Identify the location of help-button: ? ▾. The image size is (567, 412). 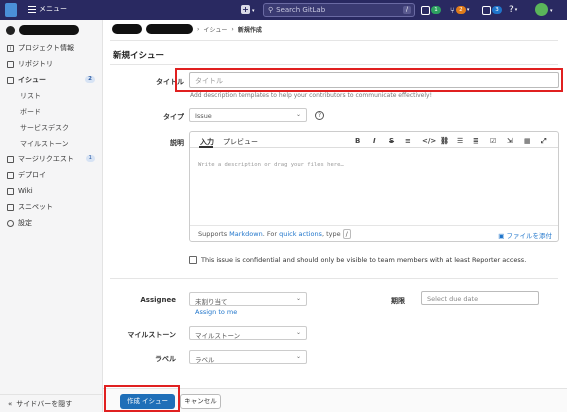
(513, 10).